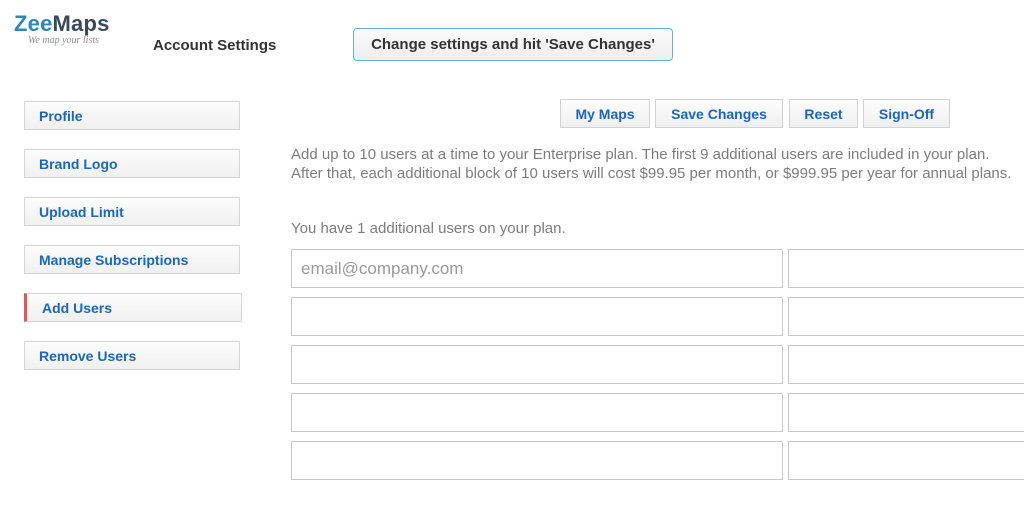  Describe the element at coordinates (215, 45) in the screenshot. I see `page-title: Account Settings` at that location.